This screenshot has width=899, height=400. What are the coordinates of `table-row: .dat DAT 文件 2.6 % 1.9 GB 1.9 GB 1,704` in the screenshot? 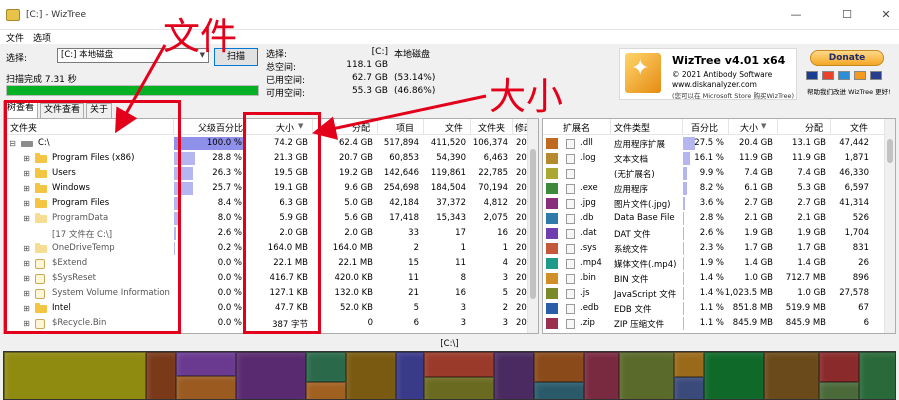 It's located at (719, 233).